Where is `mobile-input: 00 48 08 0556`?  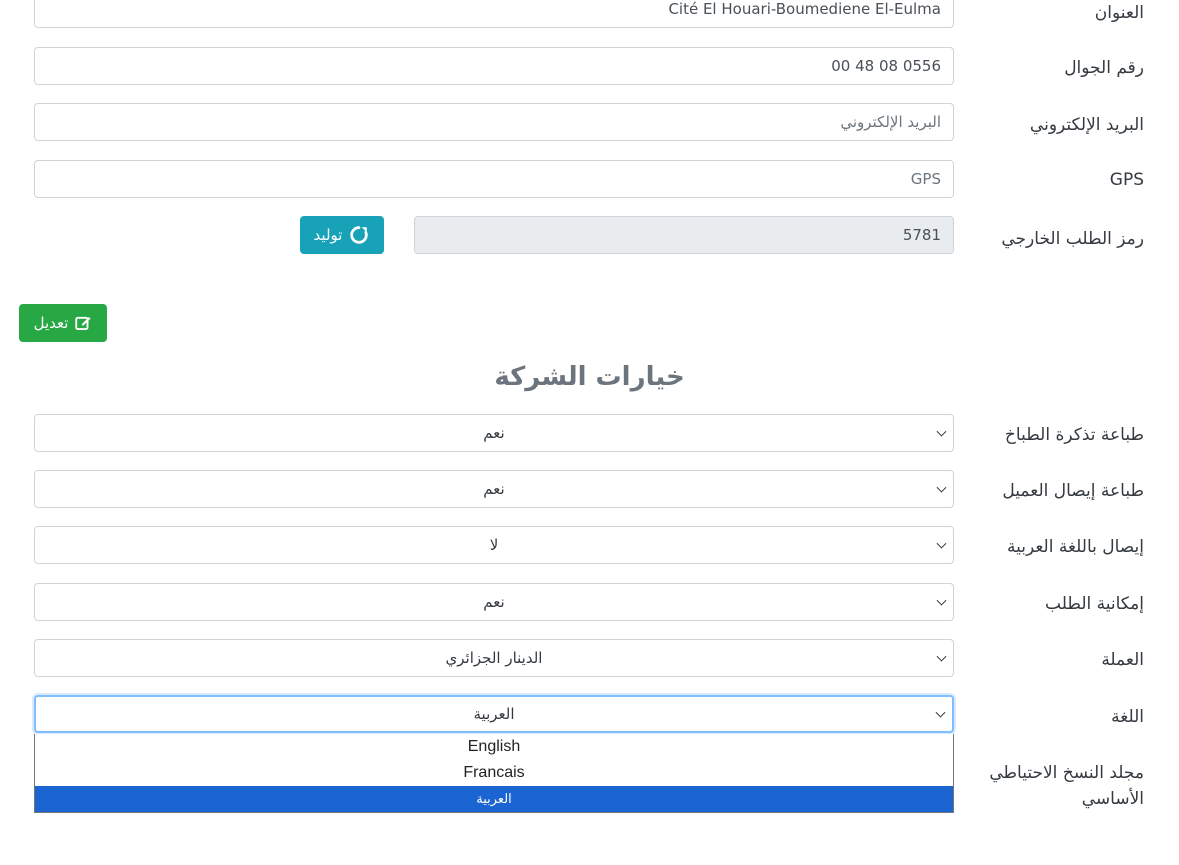 mobile-input: 00 48 08 0556 is located at coordinates (494, 66).